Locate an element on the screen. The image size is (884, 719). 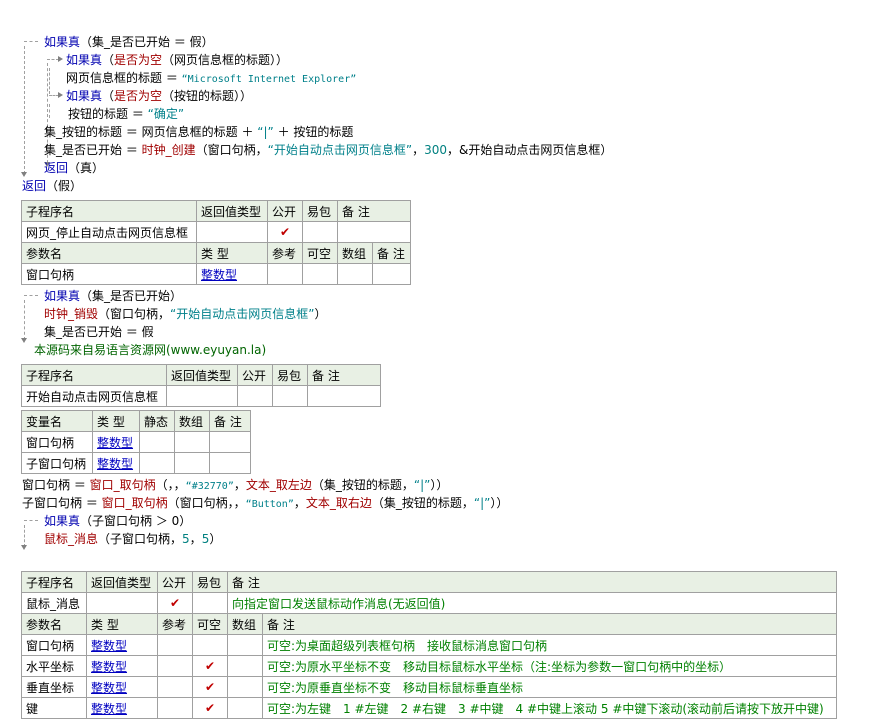
code-line-return-true: 返回（真） is located at coordinates (74, 168).